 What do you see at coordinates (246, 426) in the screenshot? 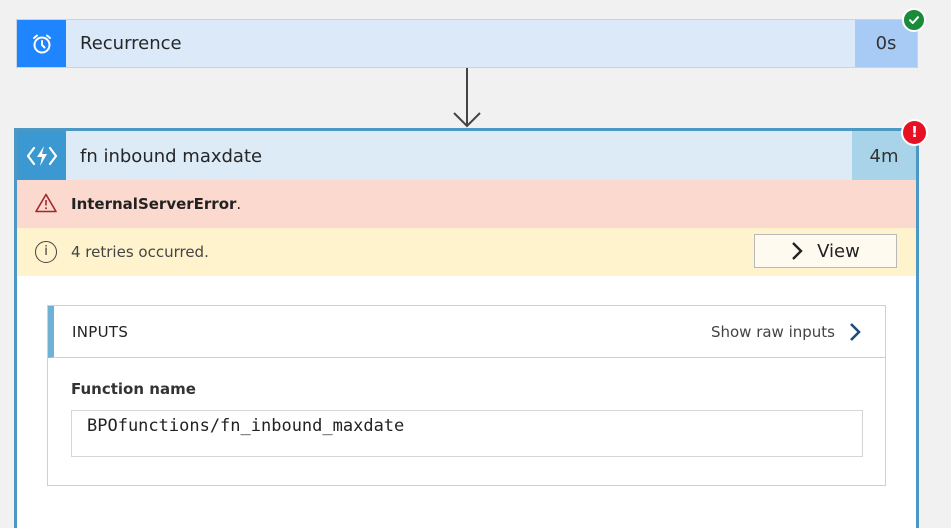
I see `function-name-value: BPOfunctions/fn_inbound_maxdate` at bounding box center [246, 426].